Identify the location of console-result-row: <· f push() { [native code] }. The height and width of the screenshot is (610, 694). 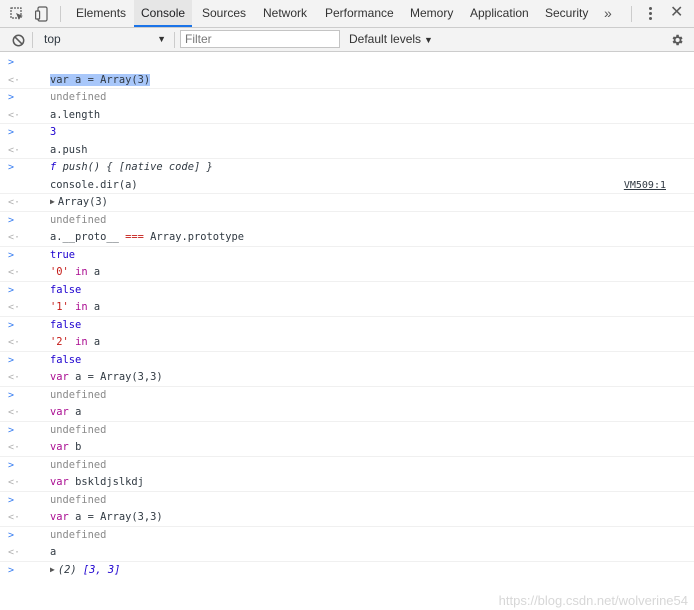
(347, 157).